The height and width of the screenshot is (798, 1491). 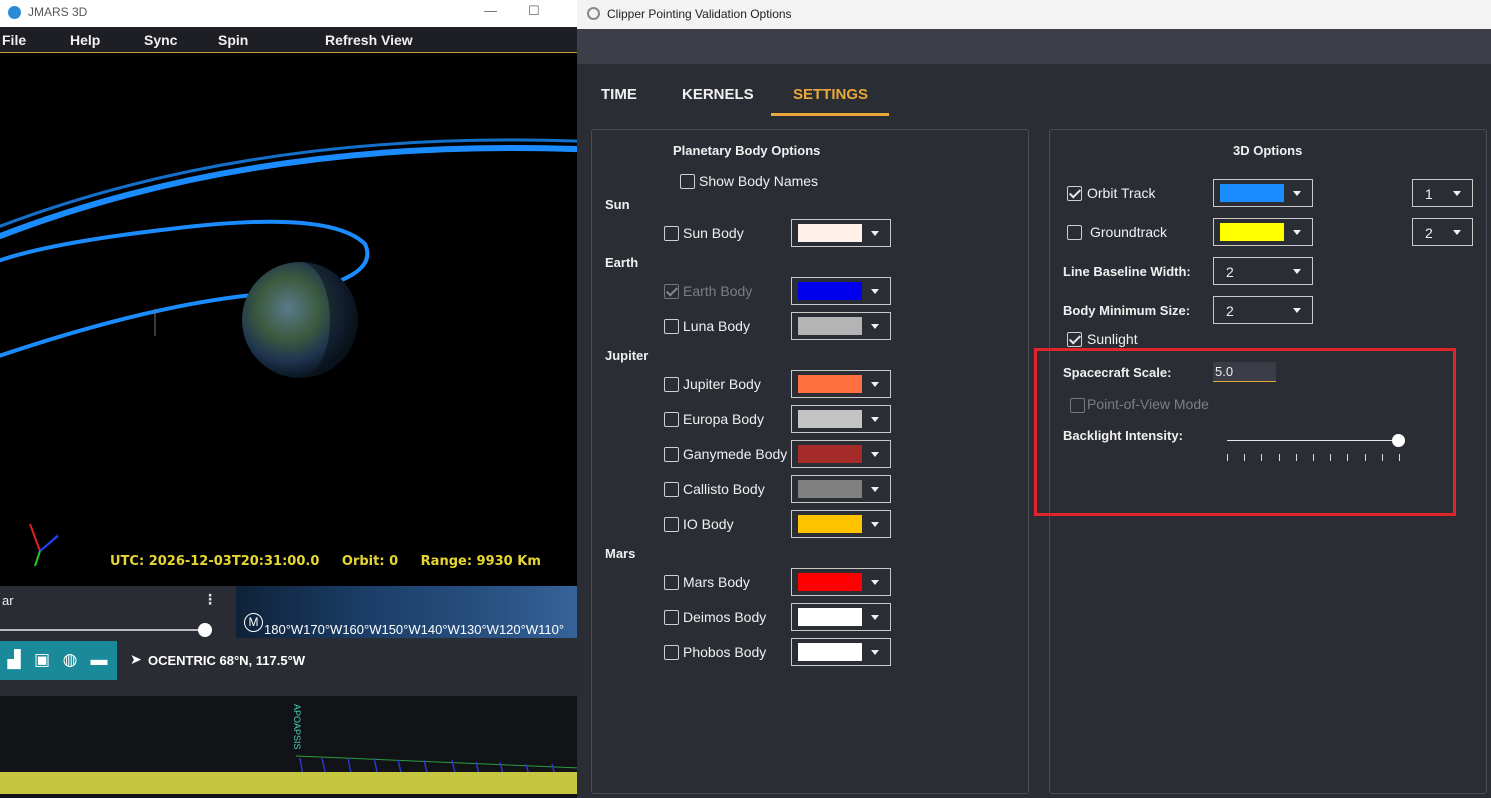 What do you see at coordinates (99, 660) in the screenshot?
I see `vr-icon: ▬` at bounding box center [99, 660].